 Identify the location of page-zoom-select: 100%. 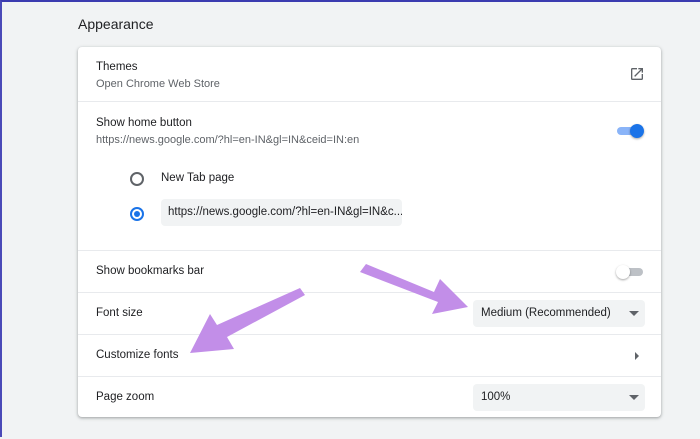
(559, 397).